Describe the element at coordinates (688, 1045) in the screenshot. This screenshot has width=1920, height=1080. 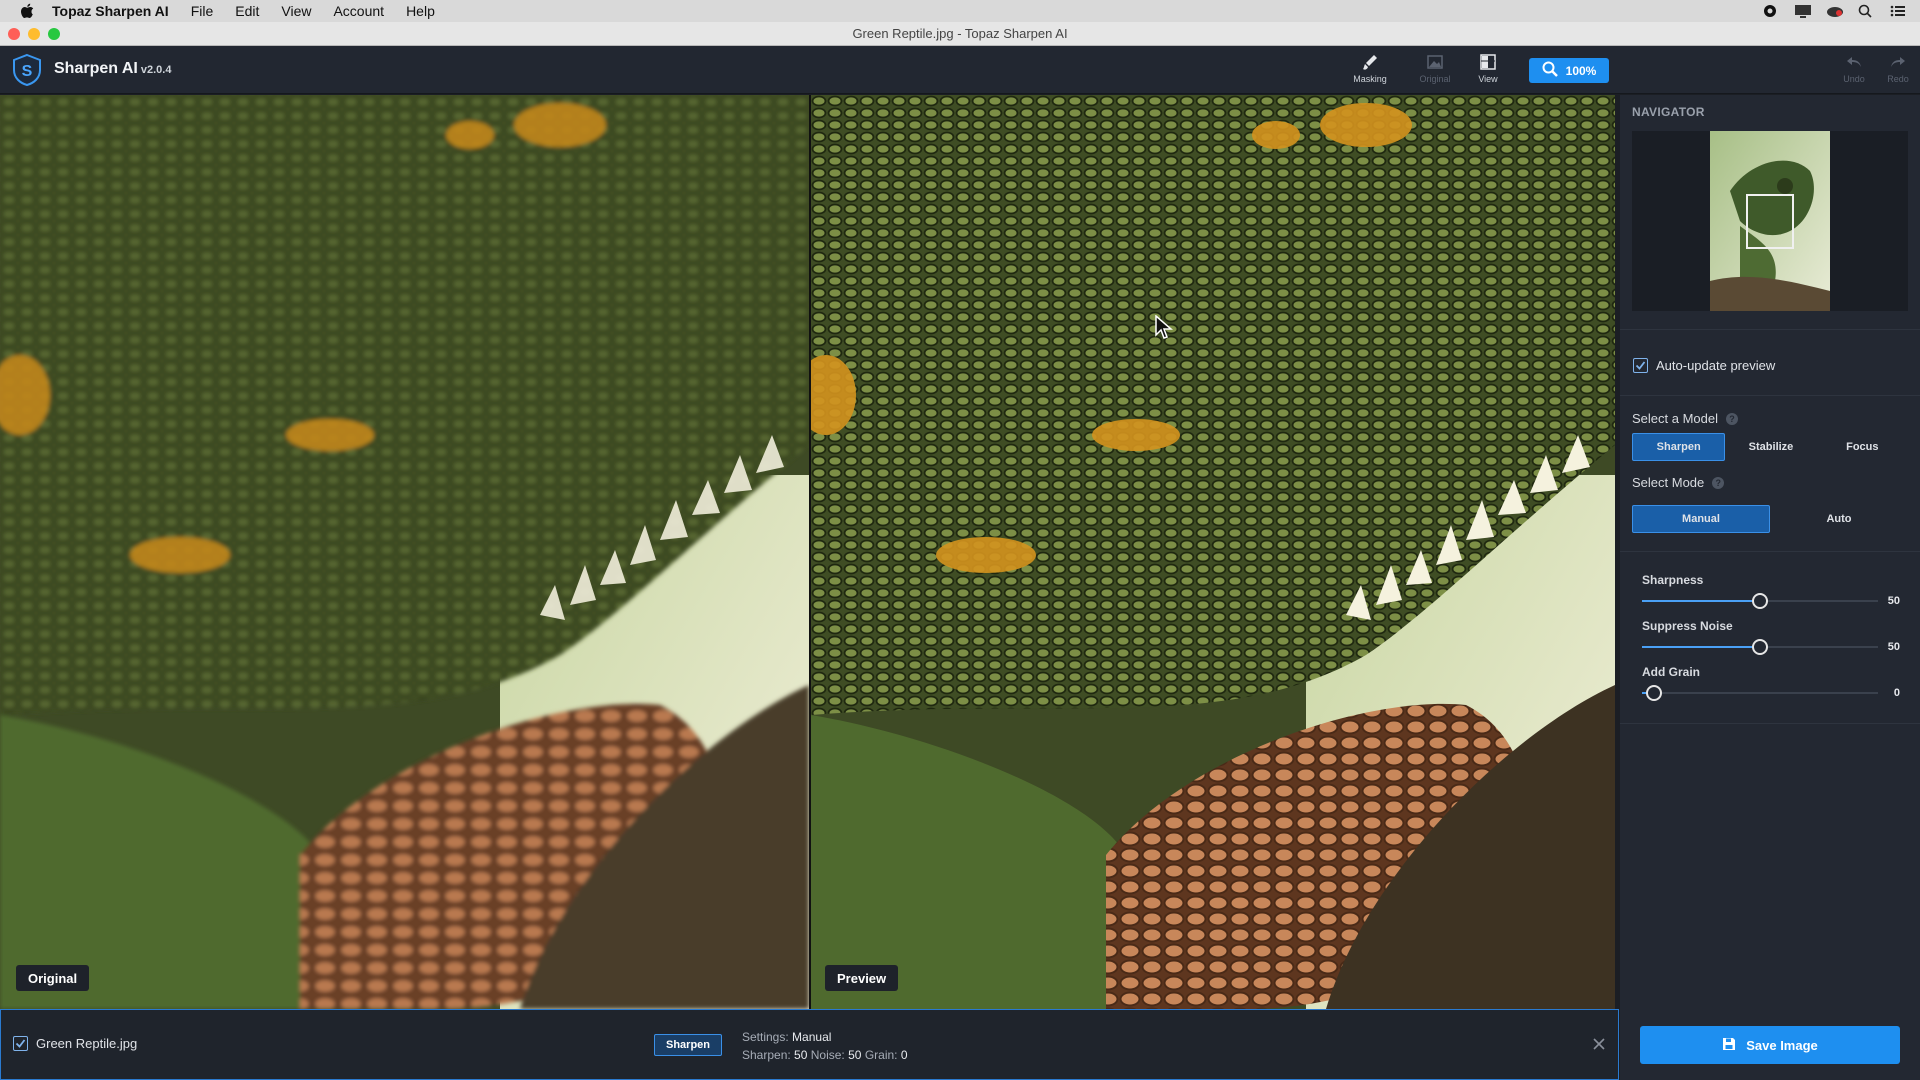
I see `file-model-tag: Sharpen` at that location.